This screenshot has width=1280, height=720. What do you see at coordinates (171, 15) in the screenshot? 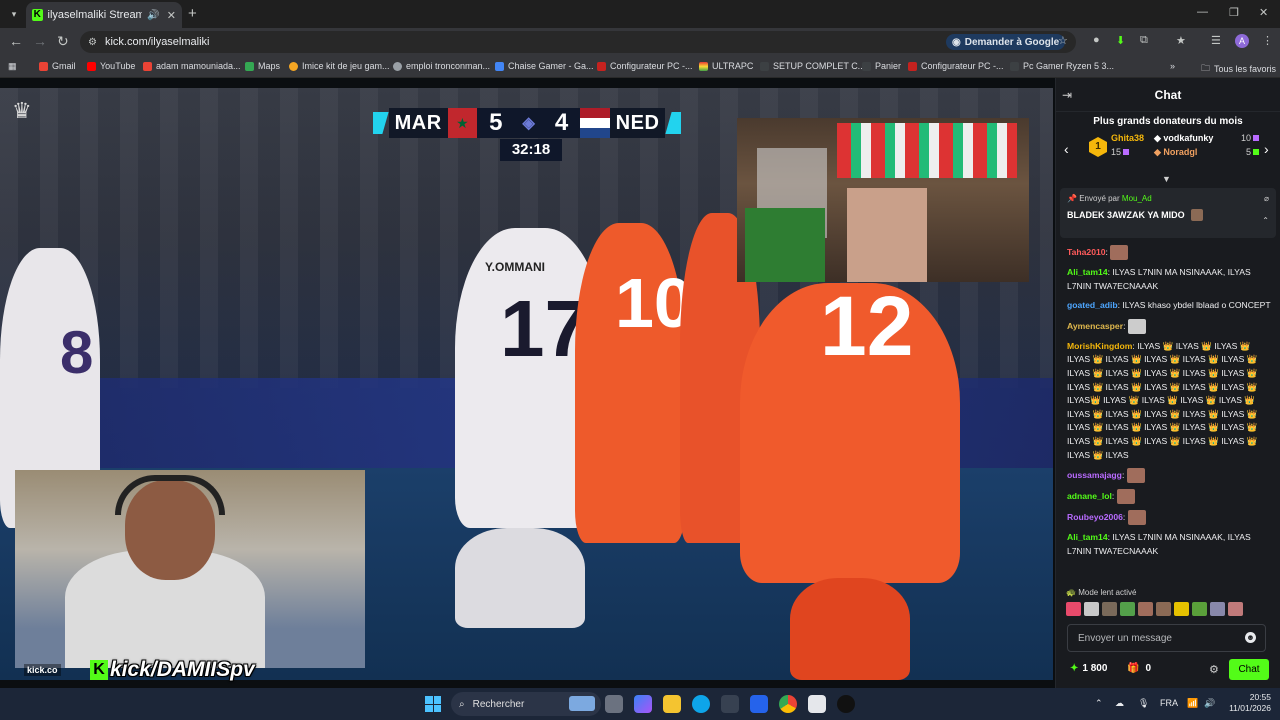
I see `close-tab-icon: ✕` at bounding box center [171, 15].